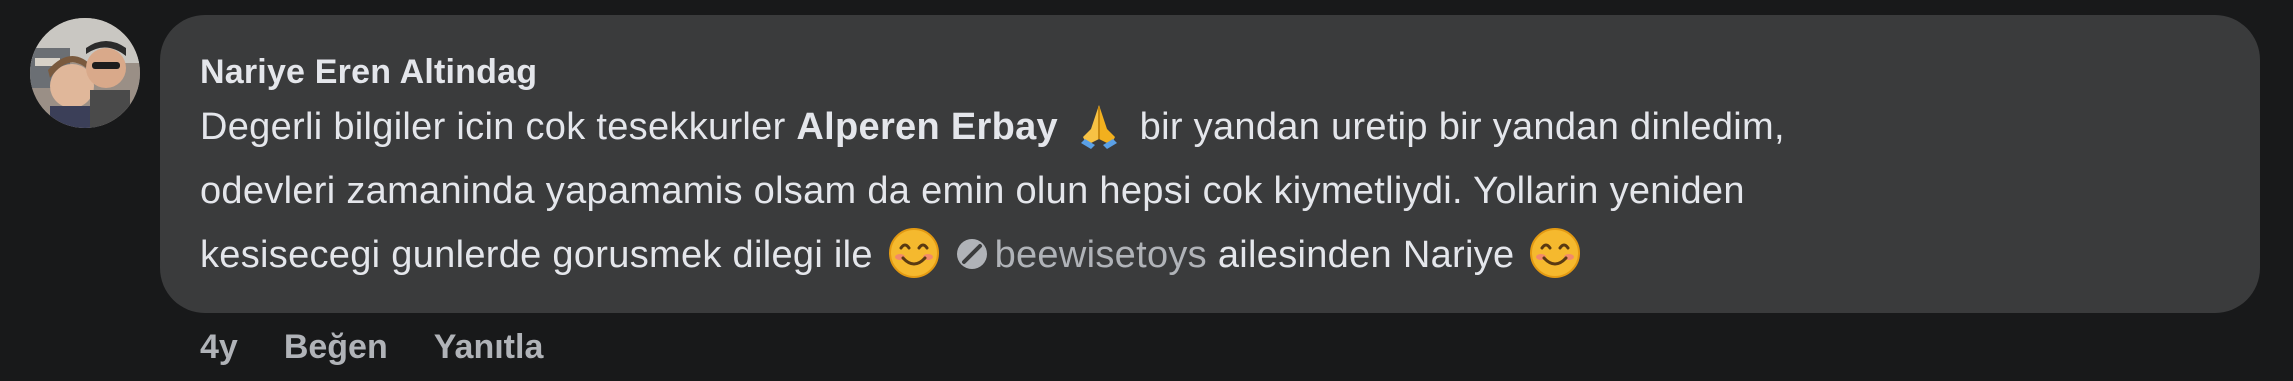 This screenshot has width=2293, height=381. I want to click on comment-text-part: bir yandan uretip bir yandan dinledim,, so click(1456, 127).